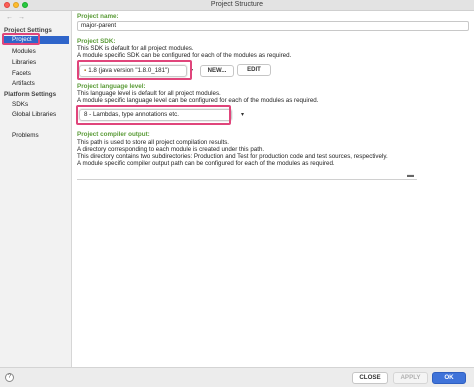 The height and width of the screenshot is (387, 474). What do you see at coordinates (23, 83) in the screenshot?
I see `sidebar-item-artifacts: Artifacts` at bounding box center [23, 83].